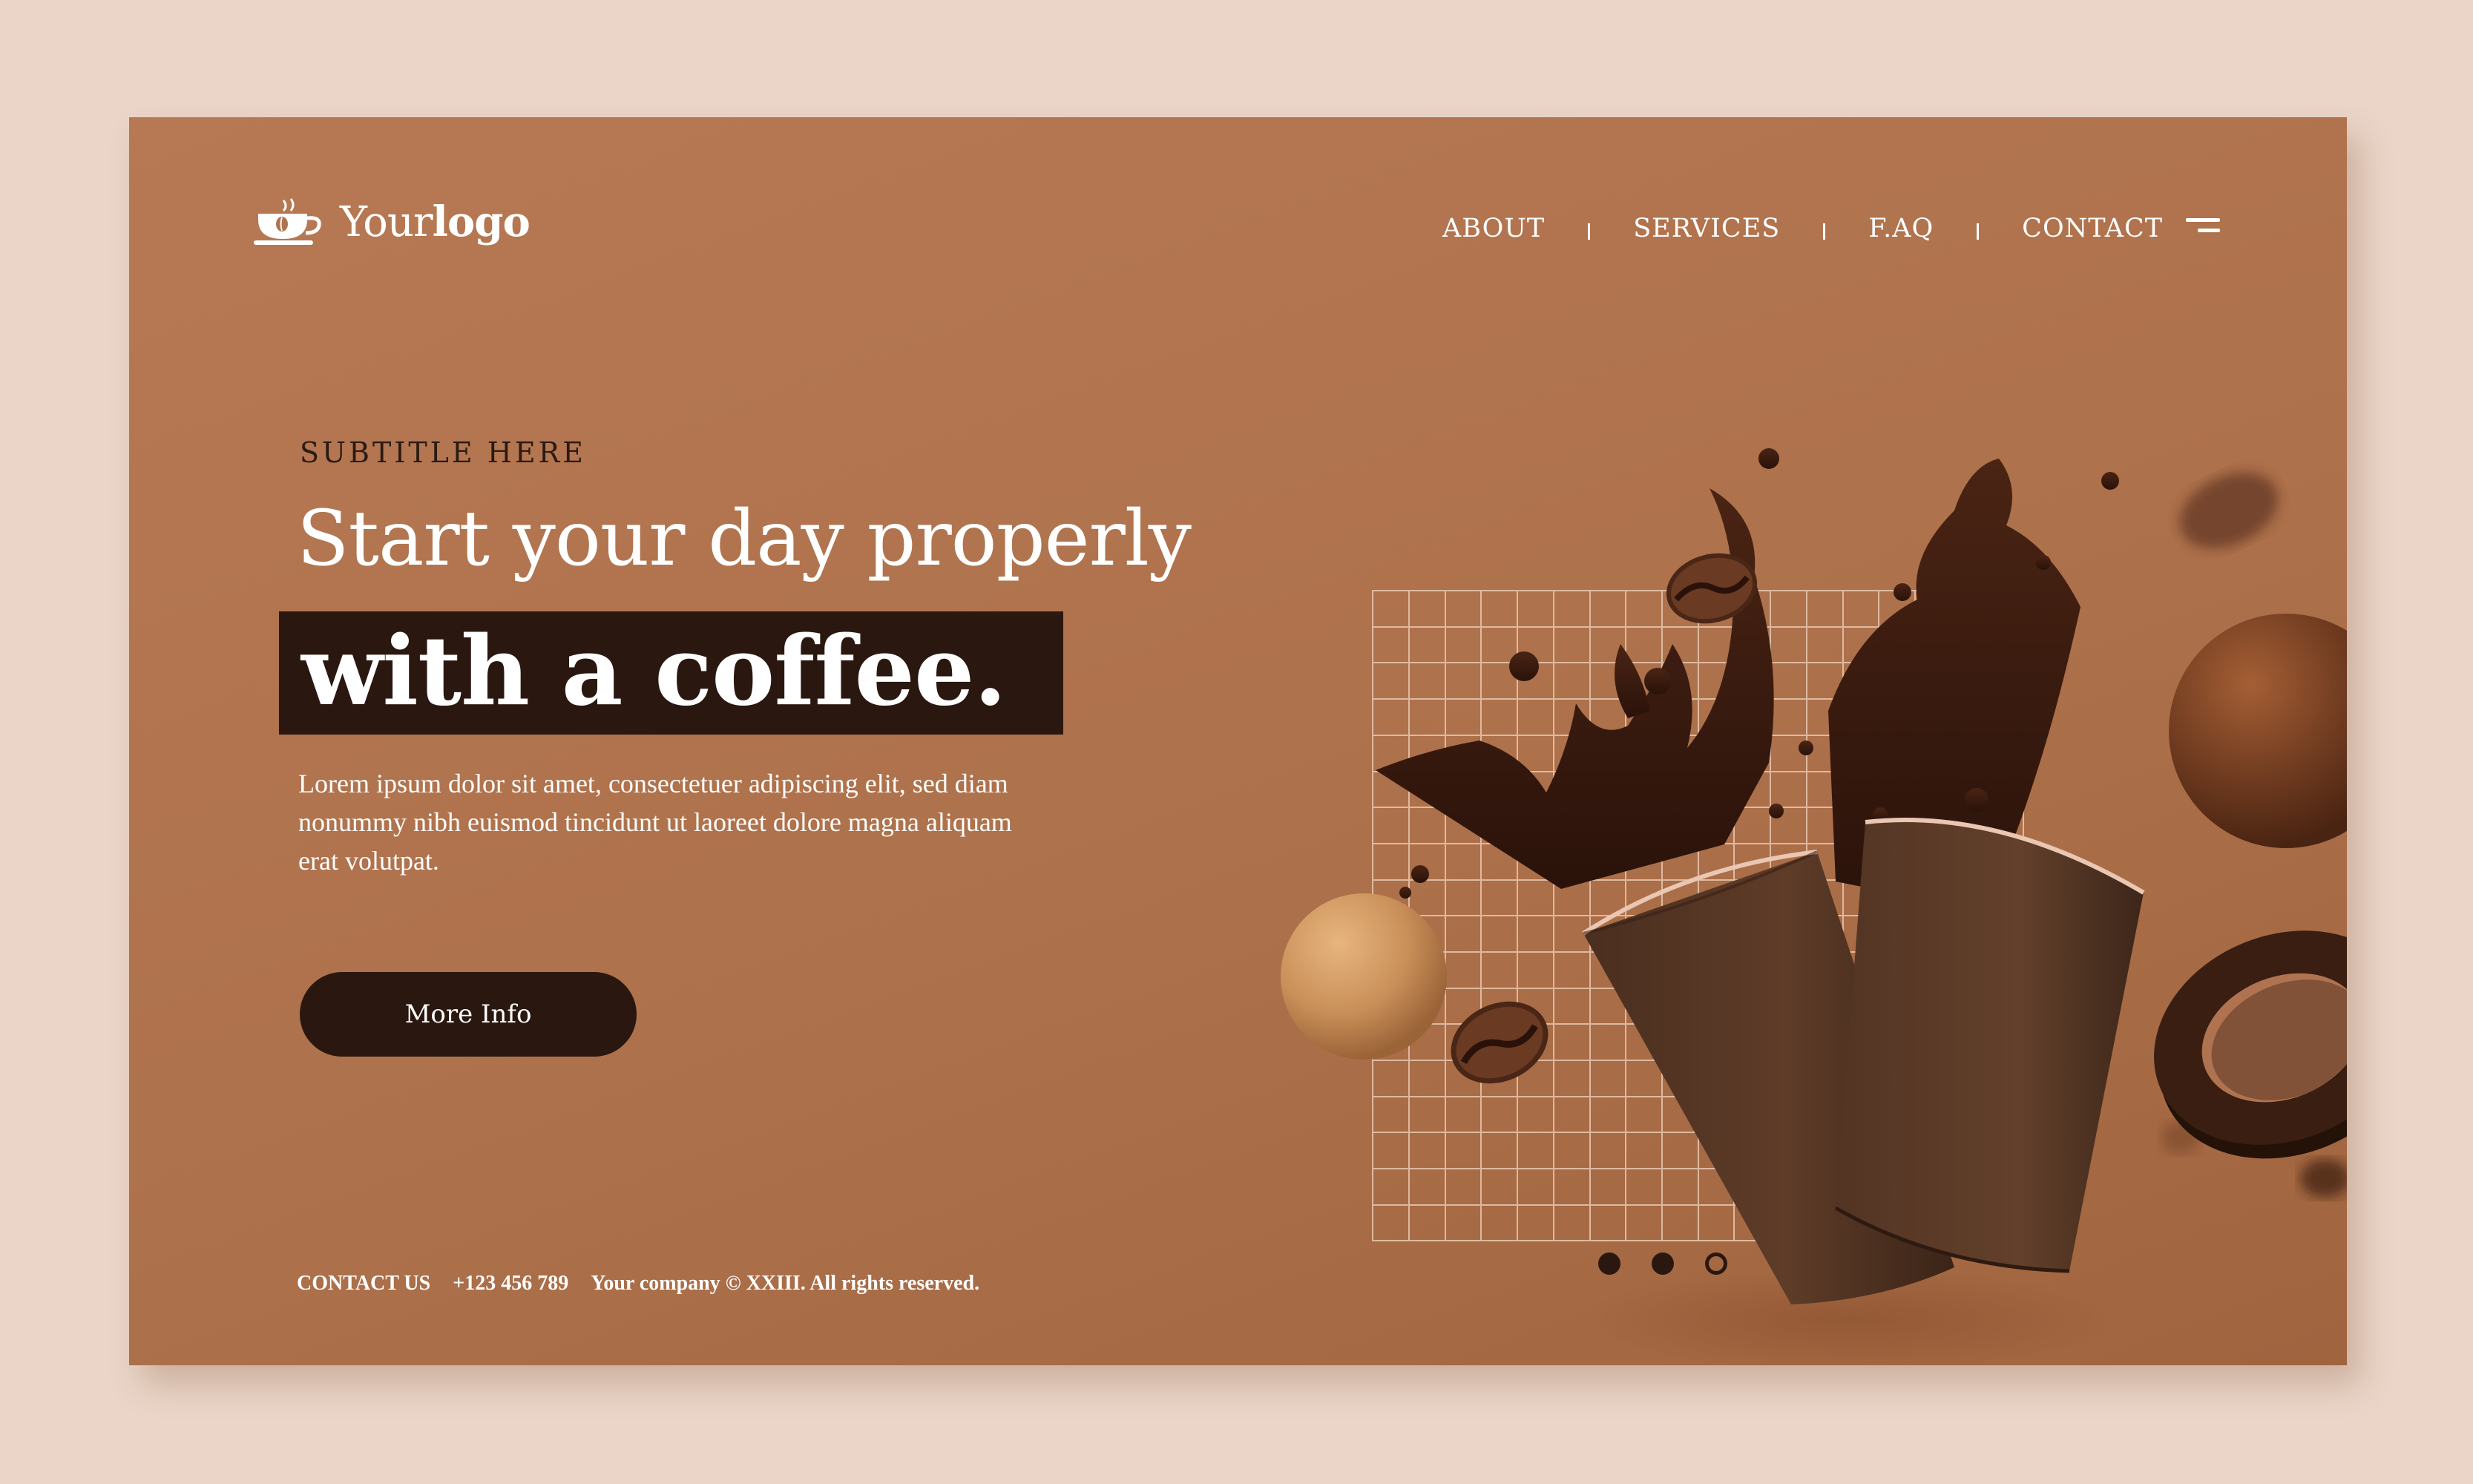 The height and width of the screenshot is (1484, 2473). What do you see at coordinates (469, 1014) in the screenshot?
I see `more-info-button: More Info` at bounding box center [469, 1014].